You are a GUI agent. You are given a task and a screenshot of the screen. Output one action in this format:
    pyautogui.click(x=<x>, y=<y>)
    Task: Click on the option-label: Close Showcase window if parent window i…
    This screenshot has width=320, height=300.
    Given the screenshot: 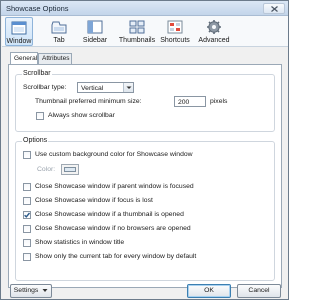 What is the action you would take?
    pyautogui.click(x=114, y=186)
    